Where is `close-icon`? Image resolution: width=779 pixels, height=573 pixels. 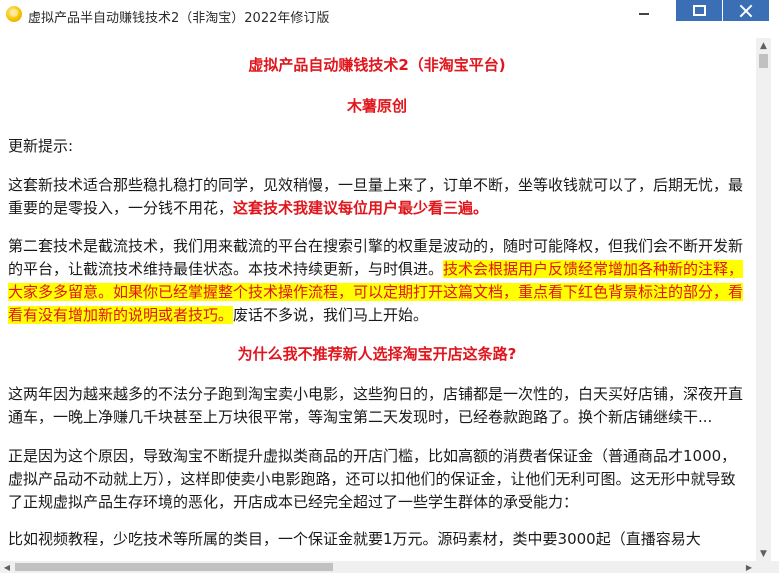
close-icon is located at coordinates (746, 11).